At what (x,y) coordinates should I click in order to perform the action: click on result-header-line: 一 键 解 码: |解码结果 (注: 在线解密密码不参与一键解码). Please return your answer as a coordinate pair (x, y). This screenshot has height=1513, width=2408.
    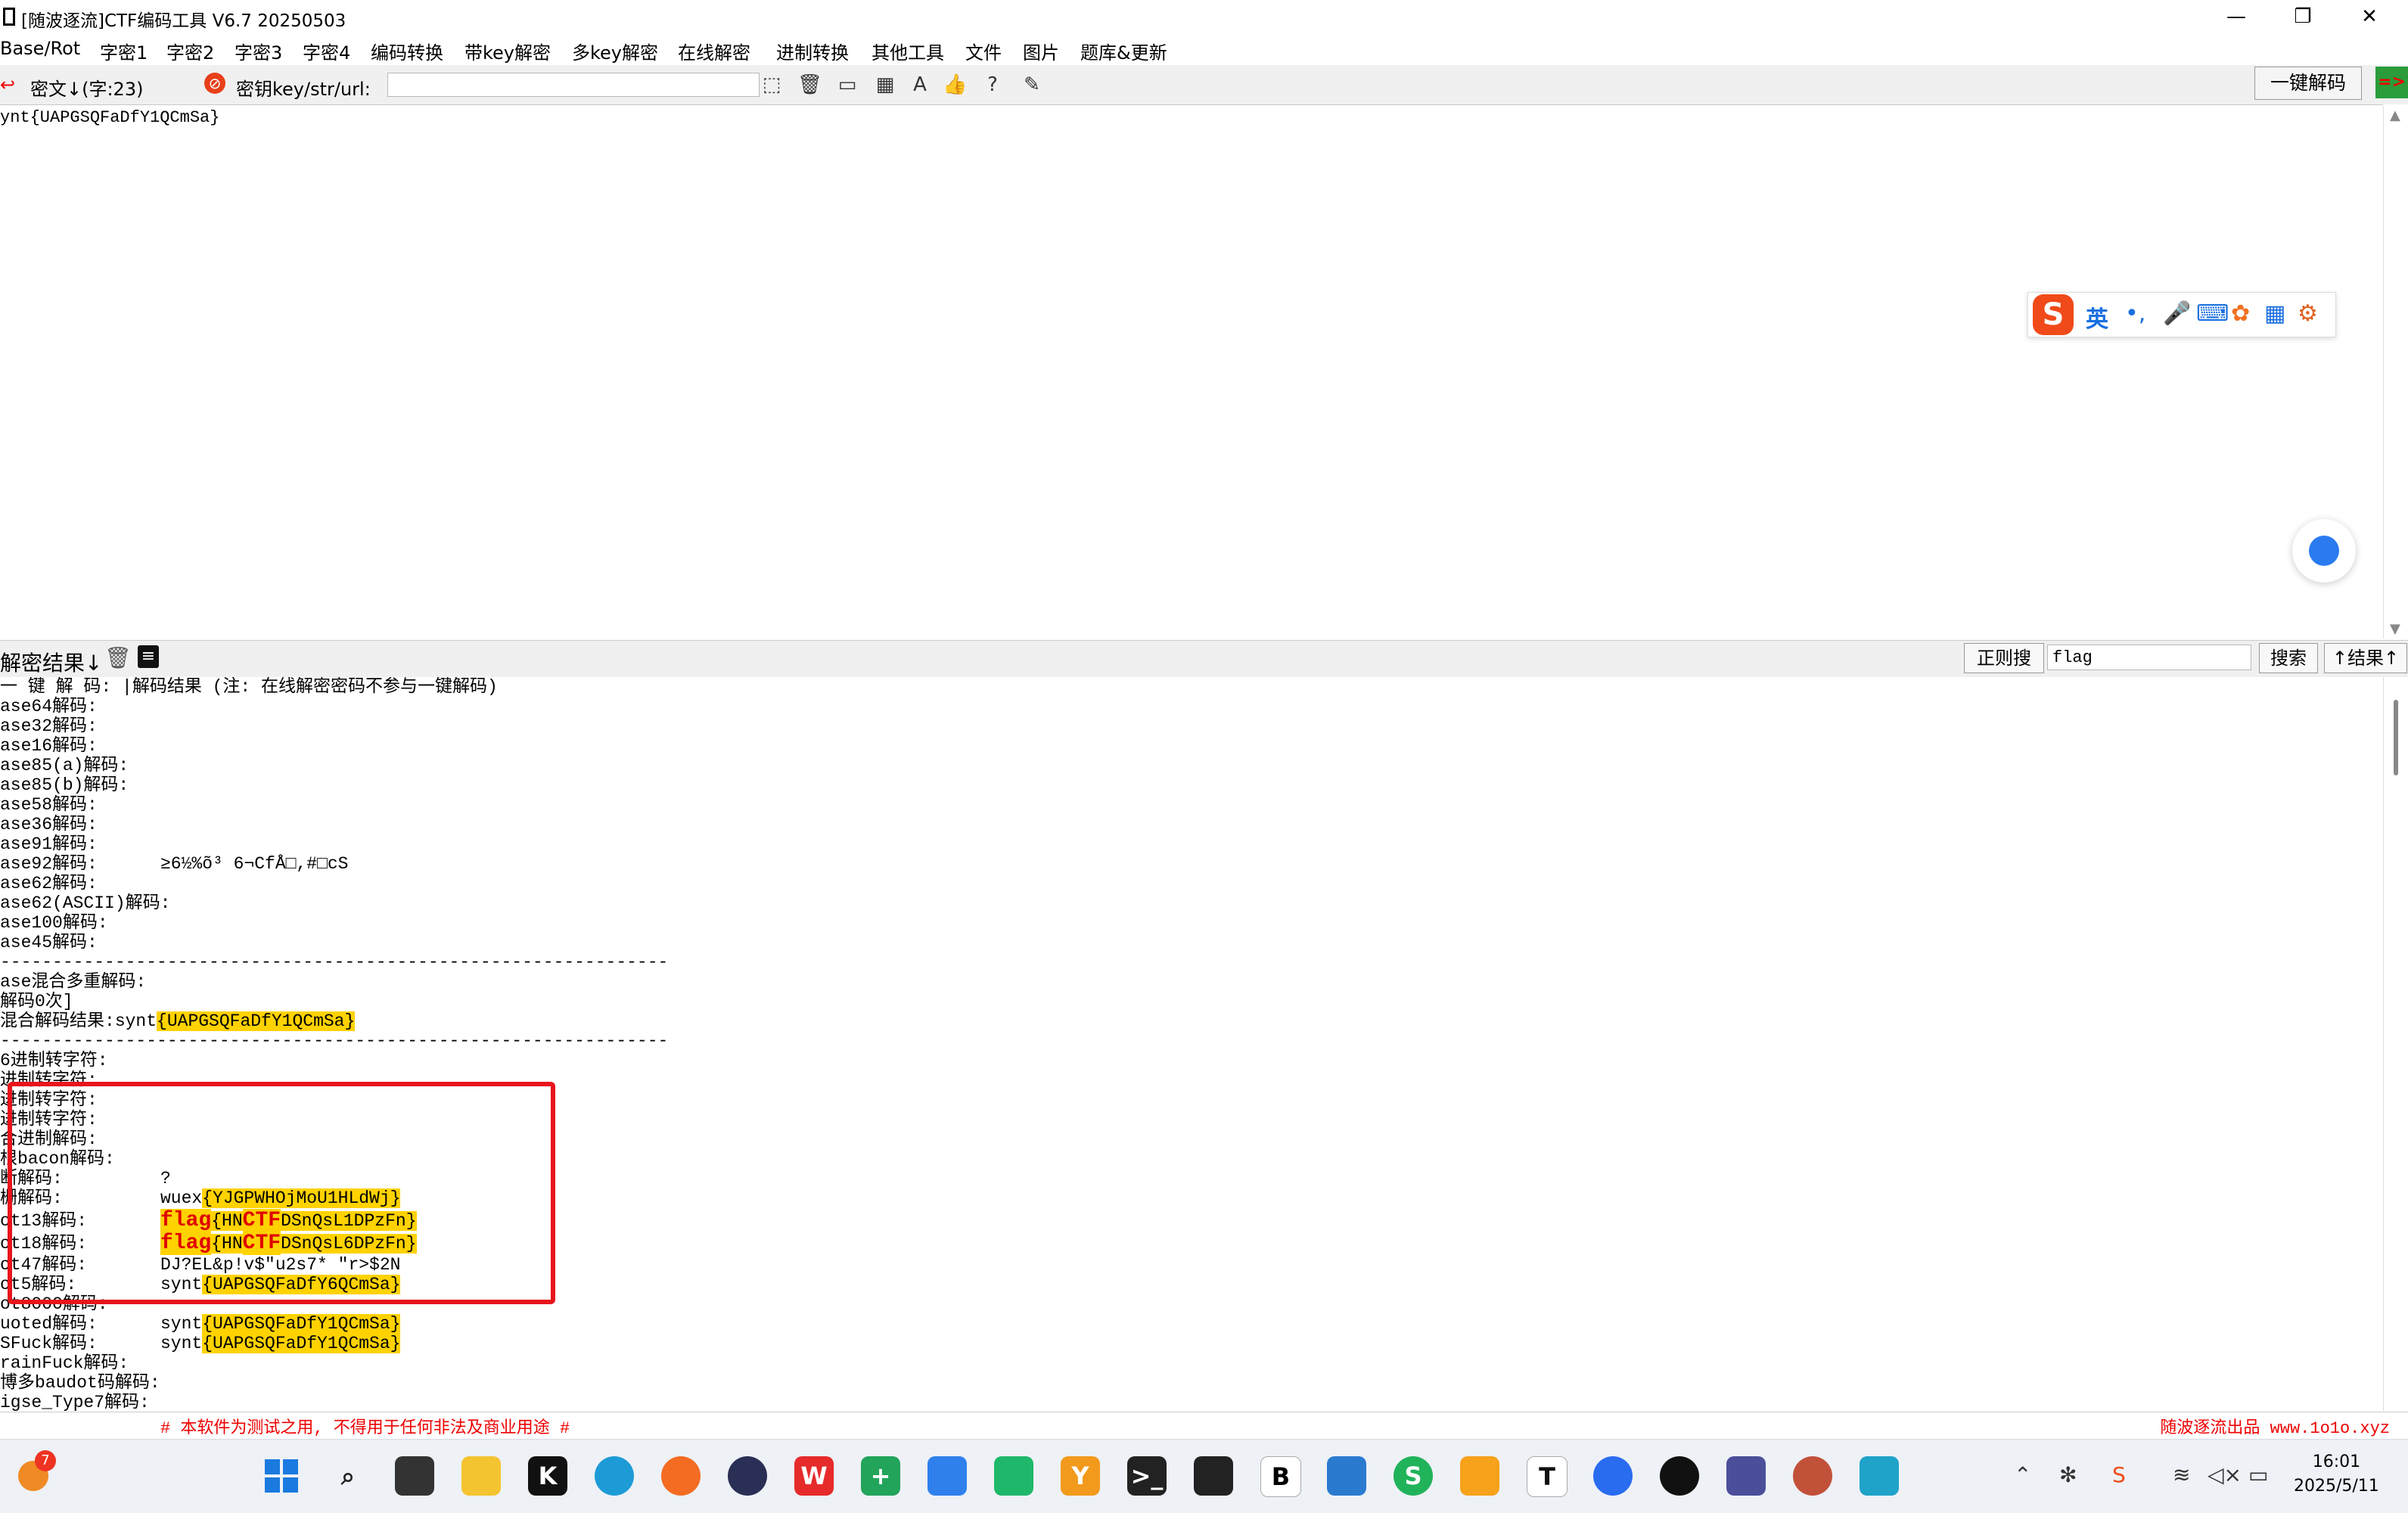
    Looking at the image, I should click on (249, 687).